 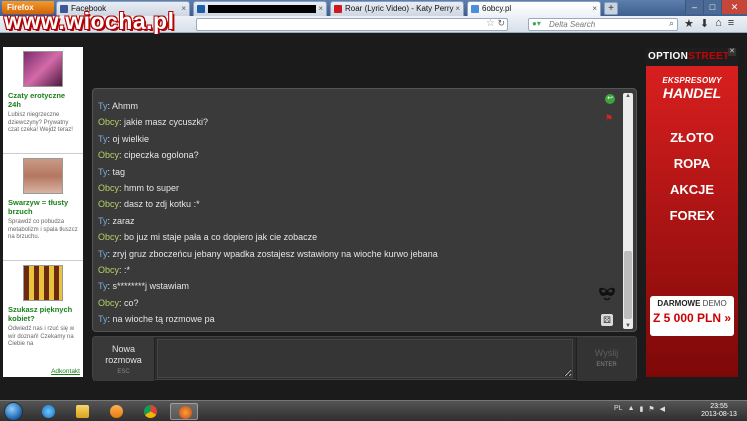 I want to click on url-bar: ☆ ↻, so click(x=352, y=24).